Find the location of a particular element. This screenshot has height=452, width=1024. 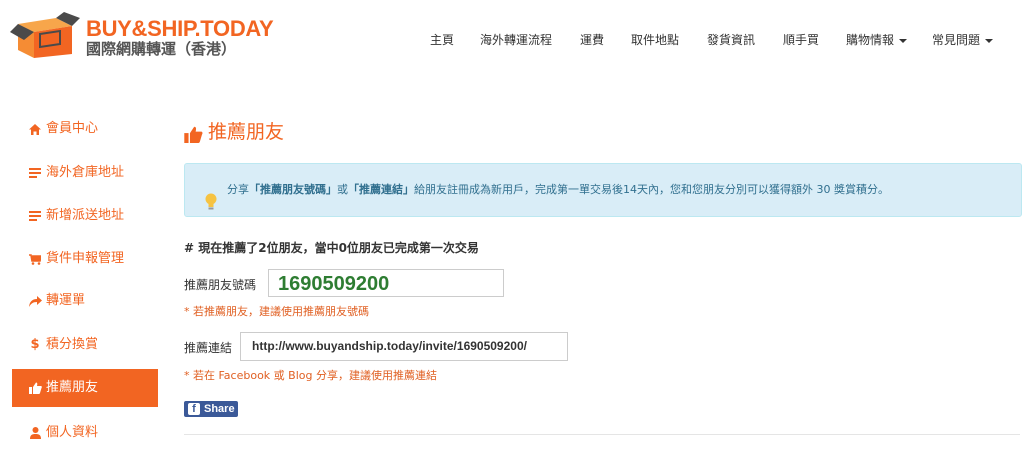

sidebar-item-refer-friends: 推薦朋友 is located at coordinates (85, 388).